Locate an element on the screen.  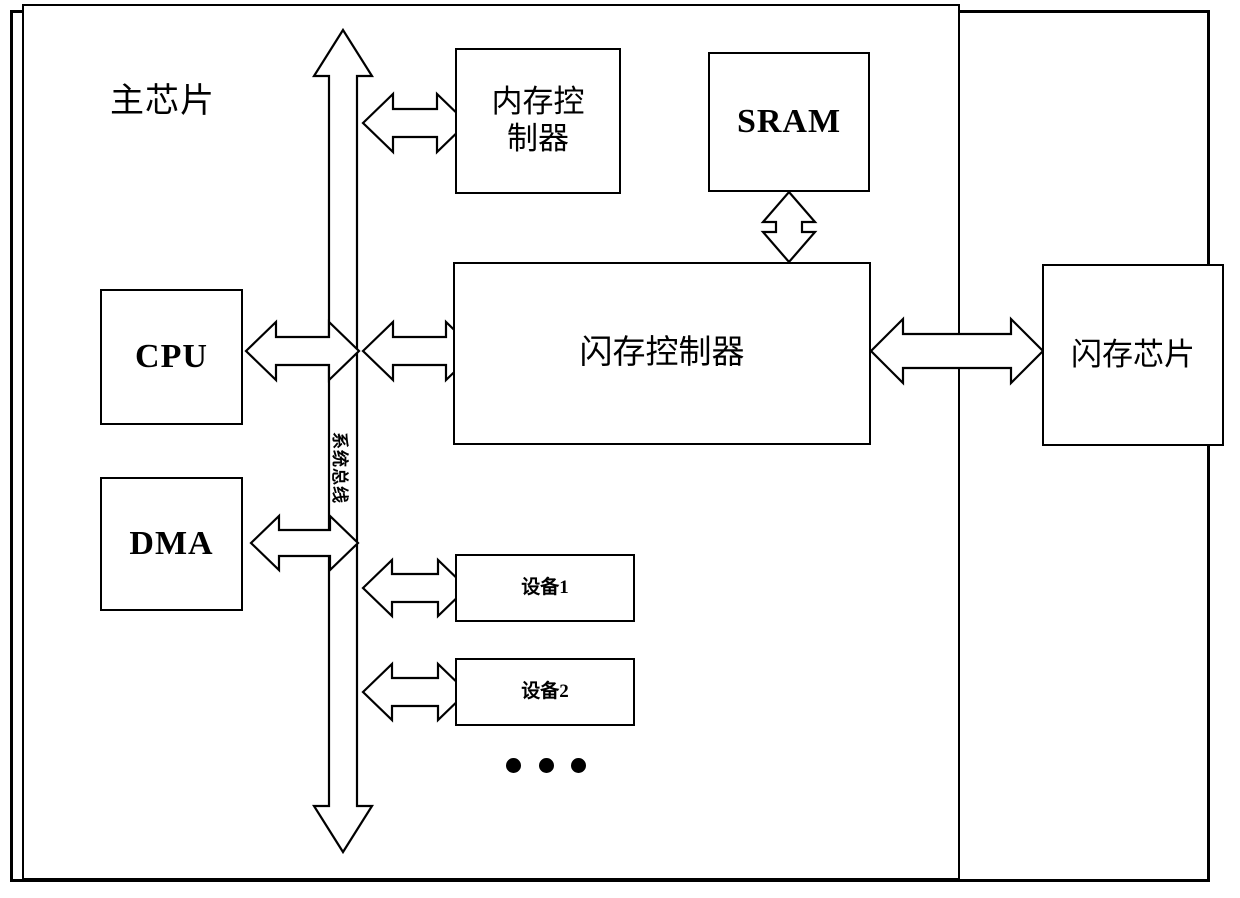
block-device2: 设备2 is located at coordinates (545, 692).